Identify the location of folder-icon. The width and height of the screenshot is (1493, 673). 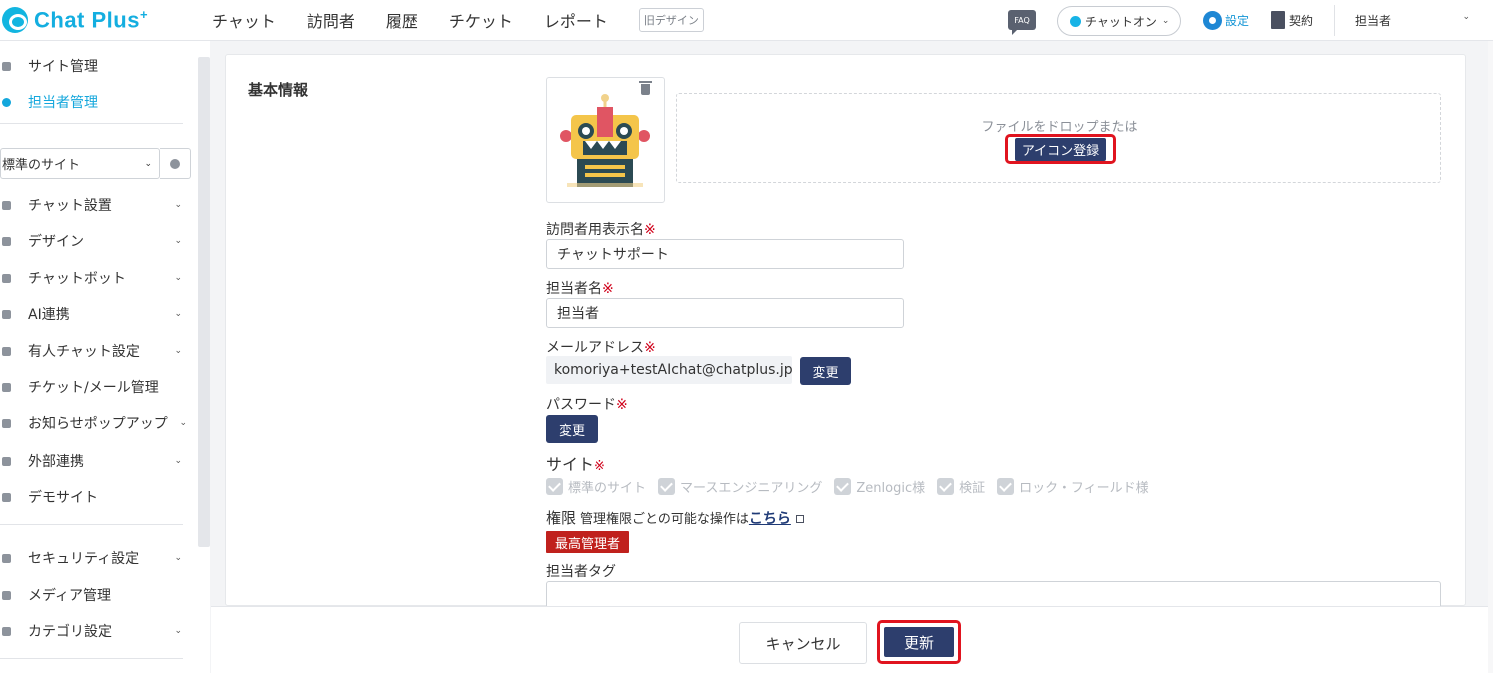
(6, 631).